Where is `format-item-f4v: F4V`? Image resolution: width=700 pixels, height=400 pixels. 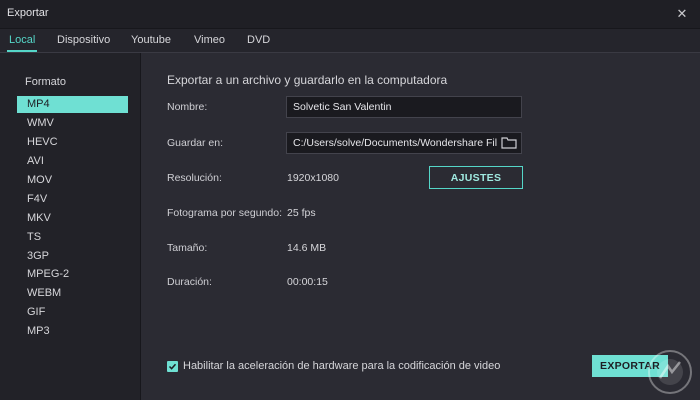
format-item-f4v: F4V is located at coordinates (72, 199).